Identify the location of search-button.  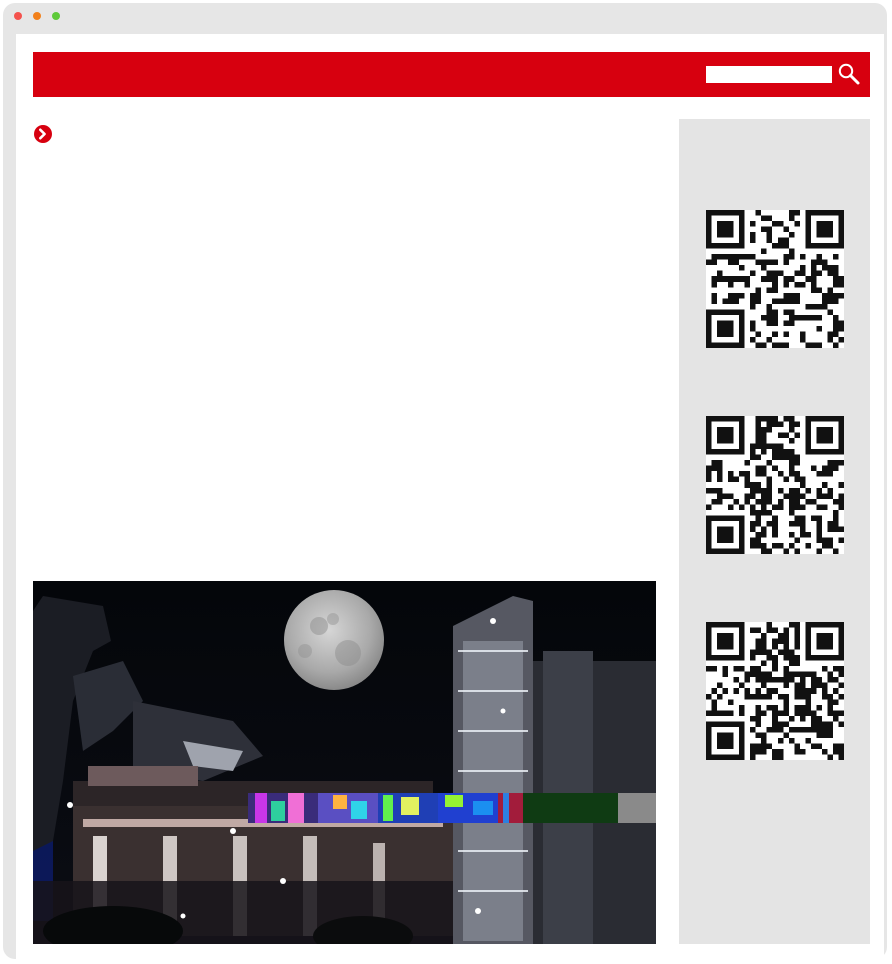
(849, 74).